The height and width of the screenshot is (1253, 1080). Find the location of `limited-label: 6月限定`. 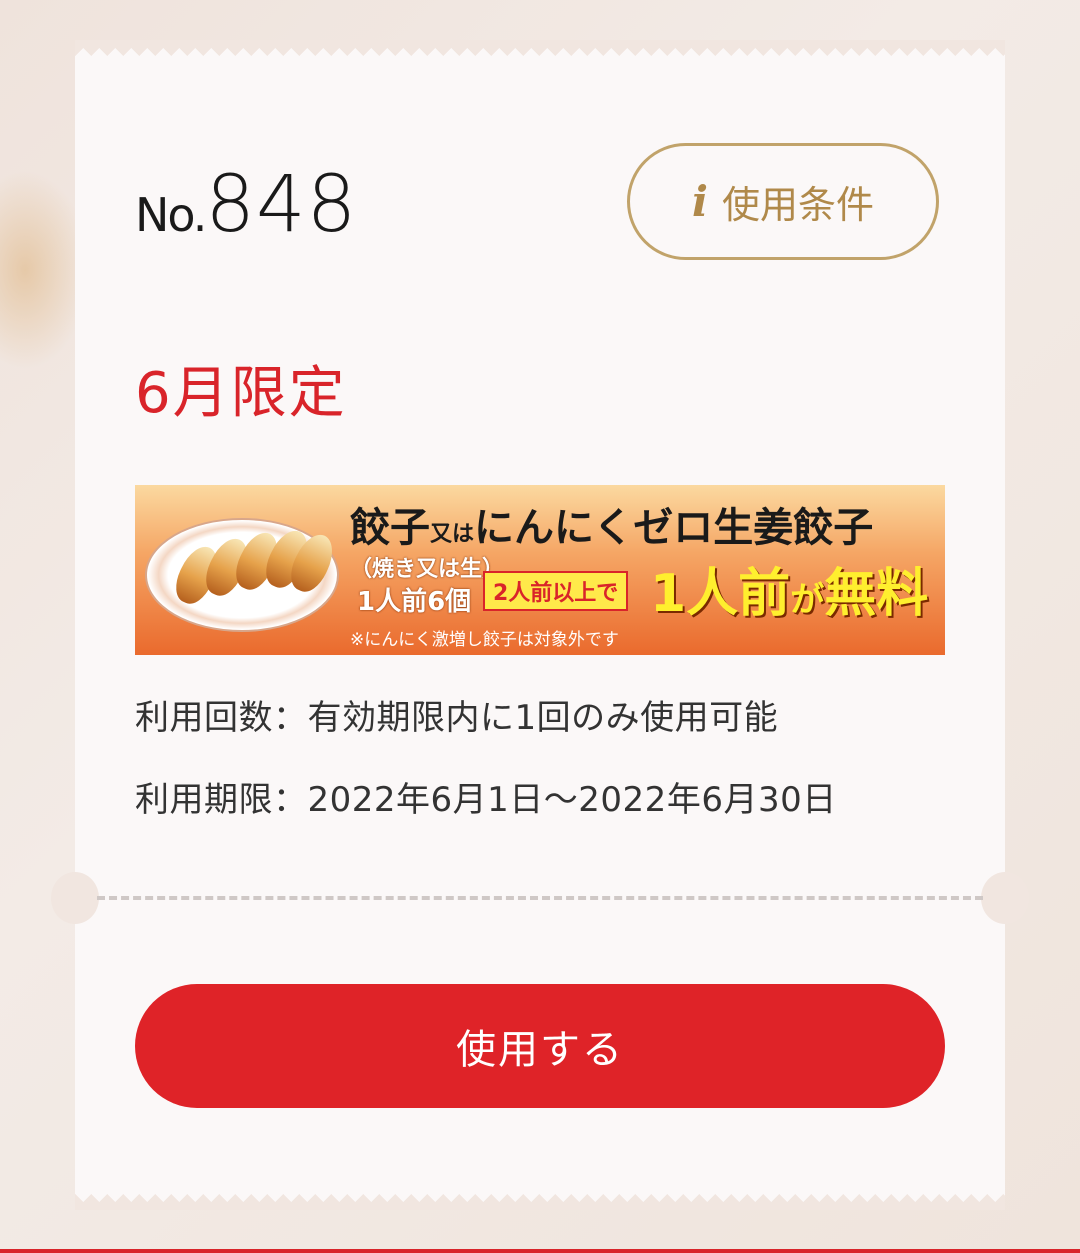

limited-label: 6月限定 is located at coordinates (241, 393).